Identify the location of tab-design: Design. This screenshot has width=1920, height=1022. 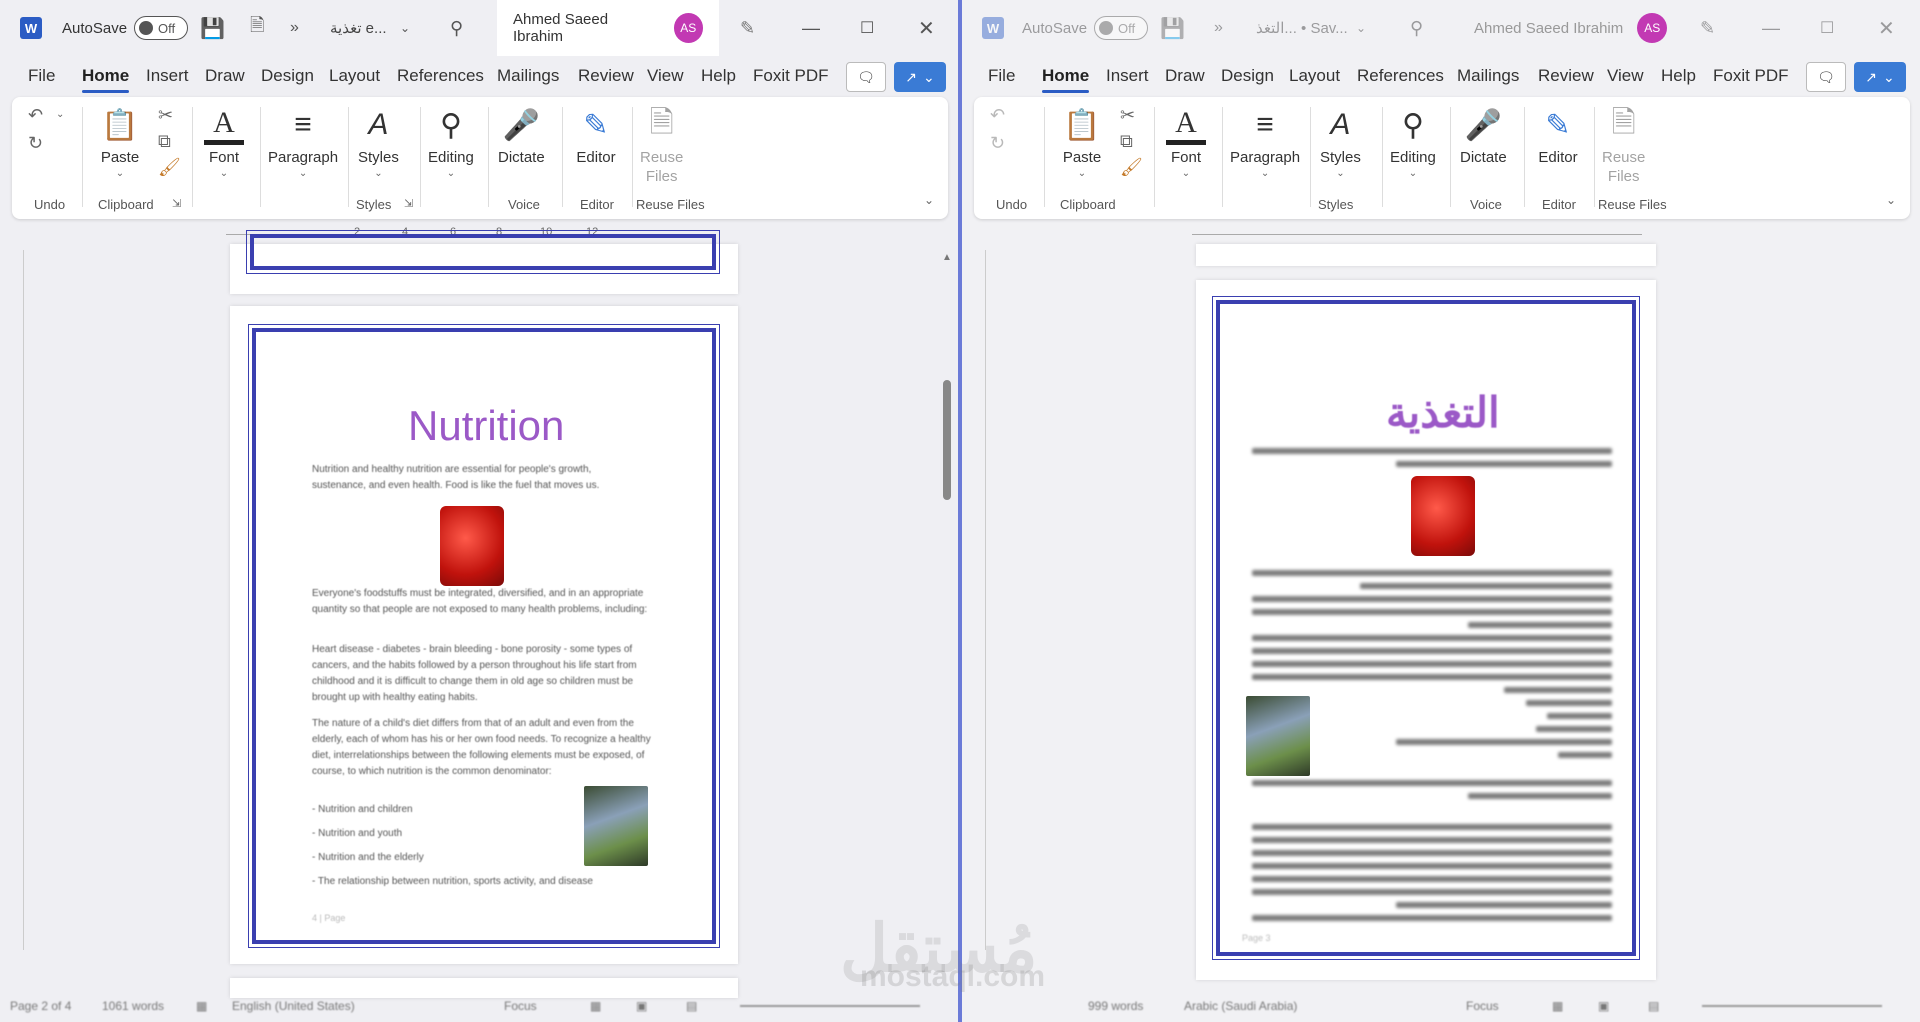
(1247, 76).